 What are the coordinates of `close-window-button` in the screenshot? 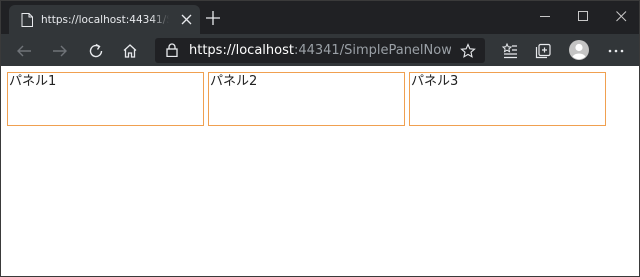 It's located at (619, 16).